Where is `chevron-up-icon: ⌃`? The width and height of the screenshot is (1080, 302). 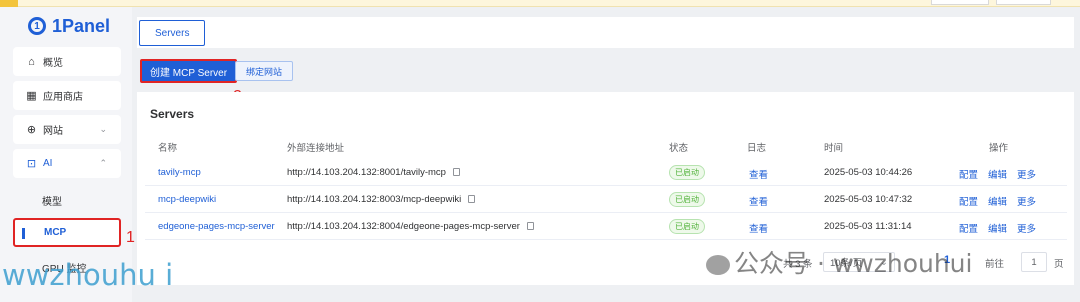
chevron-up-icon: ⌃ is located at coordinates (103, 163).